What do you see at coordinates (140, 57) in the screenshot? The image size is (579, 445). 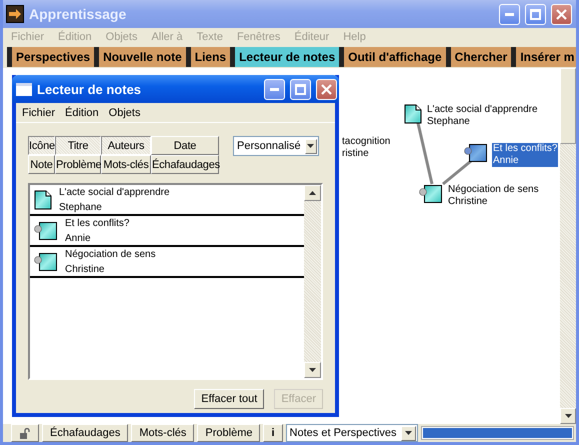 I see `toolbar-tab: Nouvelle note` at bounding box center [140, 57].